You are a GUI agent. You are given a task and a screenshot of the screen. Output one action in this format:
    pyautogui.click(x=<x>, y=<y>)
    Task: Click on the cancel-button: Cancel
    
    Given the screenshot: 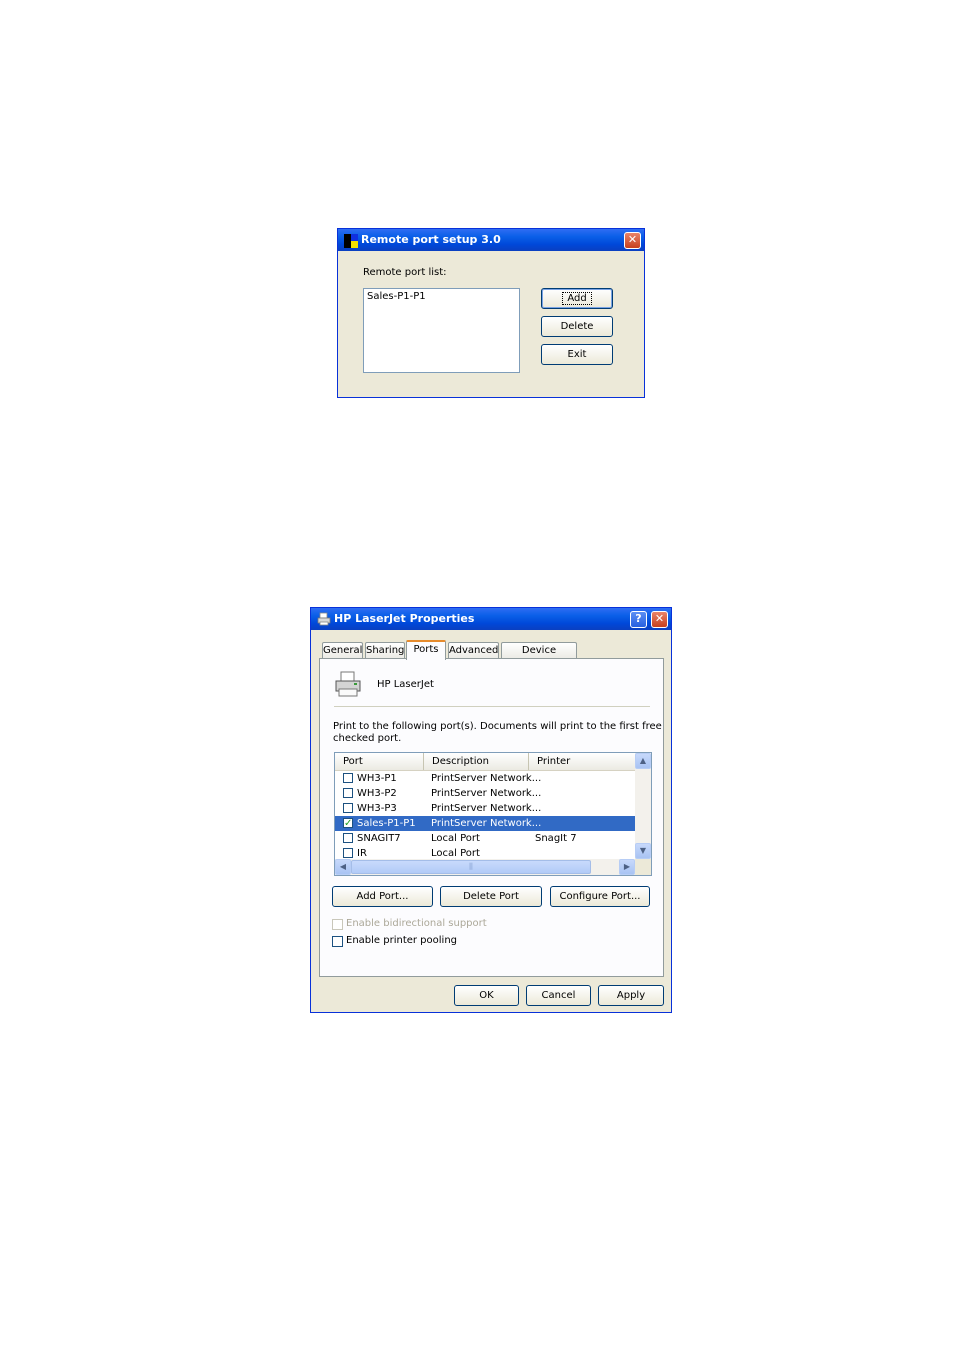 What is the action you would take?
    pyautogui.click(x=558, y=995)
    